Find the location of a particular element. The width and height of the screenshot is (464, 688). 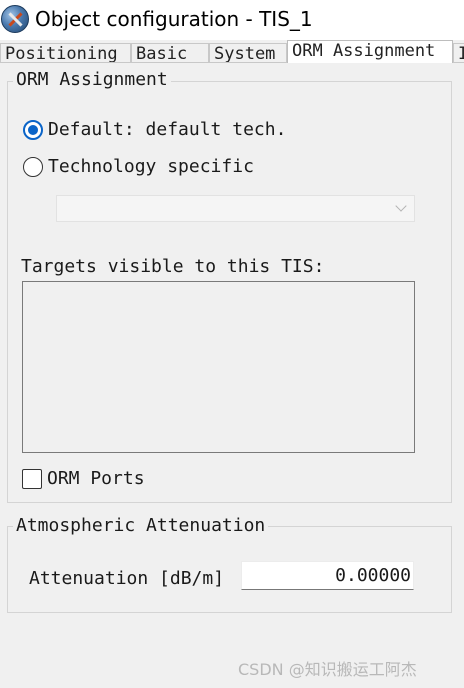

chevron-down-icon is located at coordinates (401, 206).